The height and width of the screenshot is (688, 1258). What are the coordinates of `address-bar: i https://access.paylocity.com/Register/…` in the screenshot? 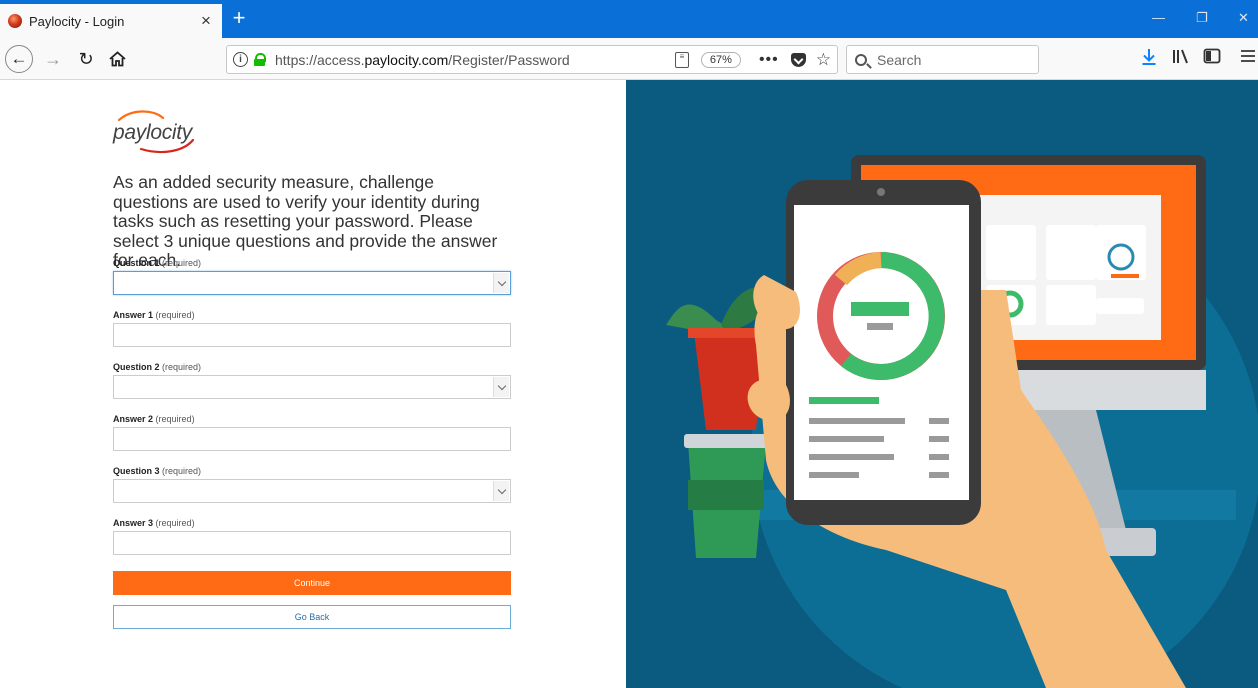 It's located at (532, 59).